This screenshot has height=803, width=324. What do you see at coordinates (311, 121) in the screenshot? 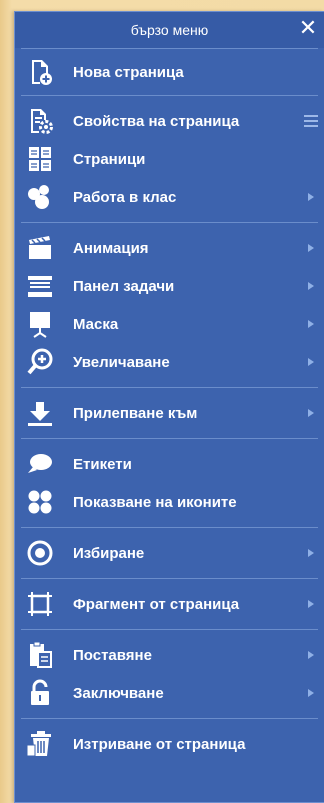
I see `options-menu-icon` at bounding box center [311, 121].